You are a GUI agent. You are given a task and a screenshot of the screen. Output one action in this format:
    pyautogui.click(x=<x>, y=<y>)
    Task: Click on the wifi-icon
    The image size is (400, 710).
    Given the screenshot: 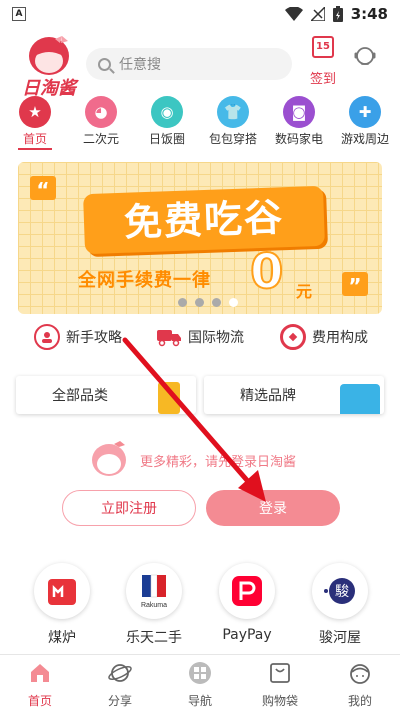 What is the action you would take?
    pyautogui.click(x=293, y=14)
    